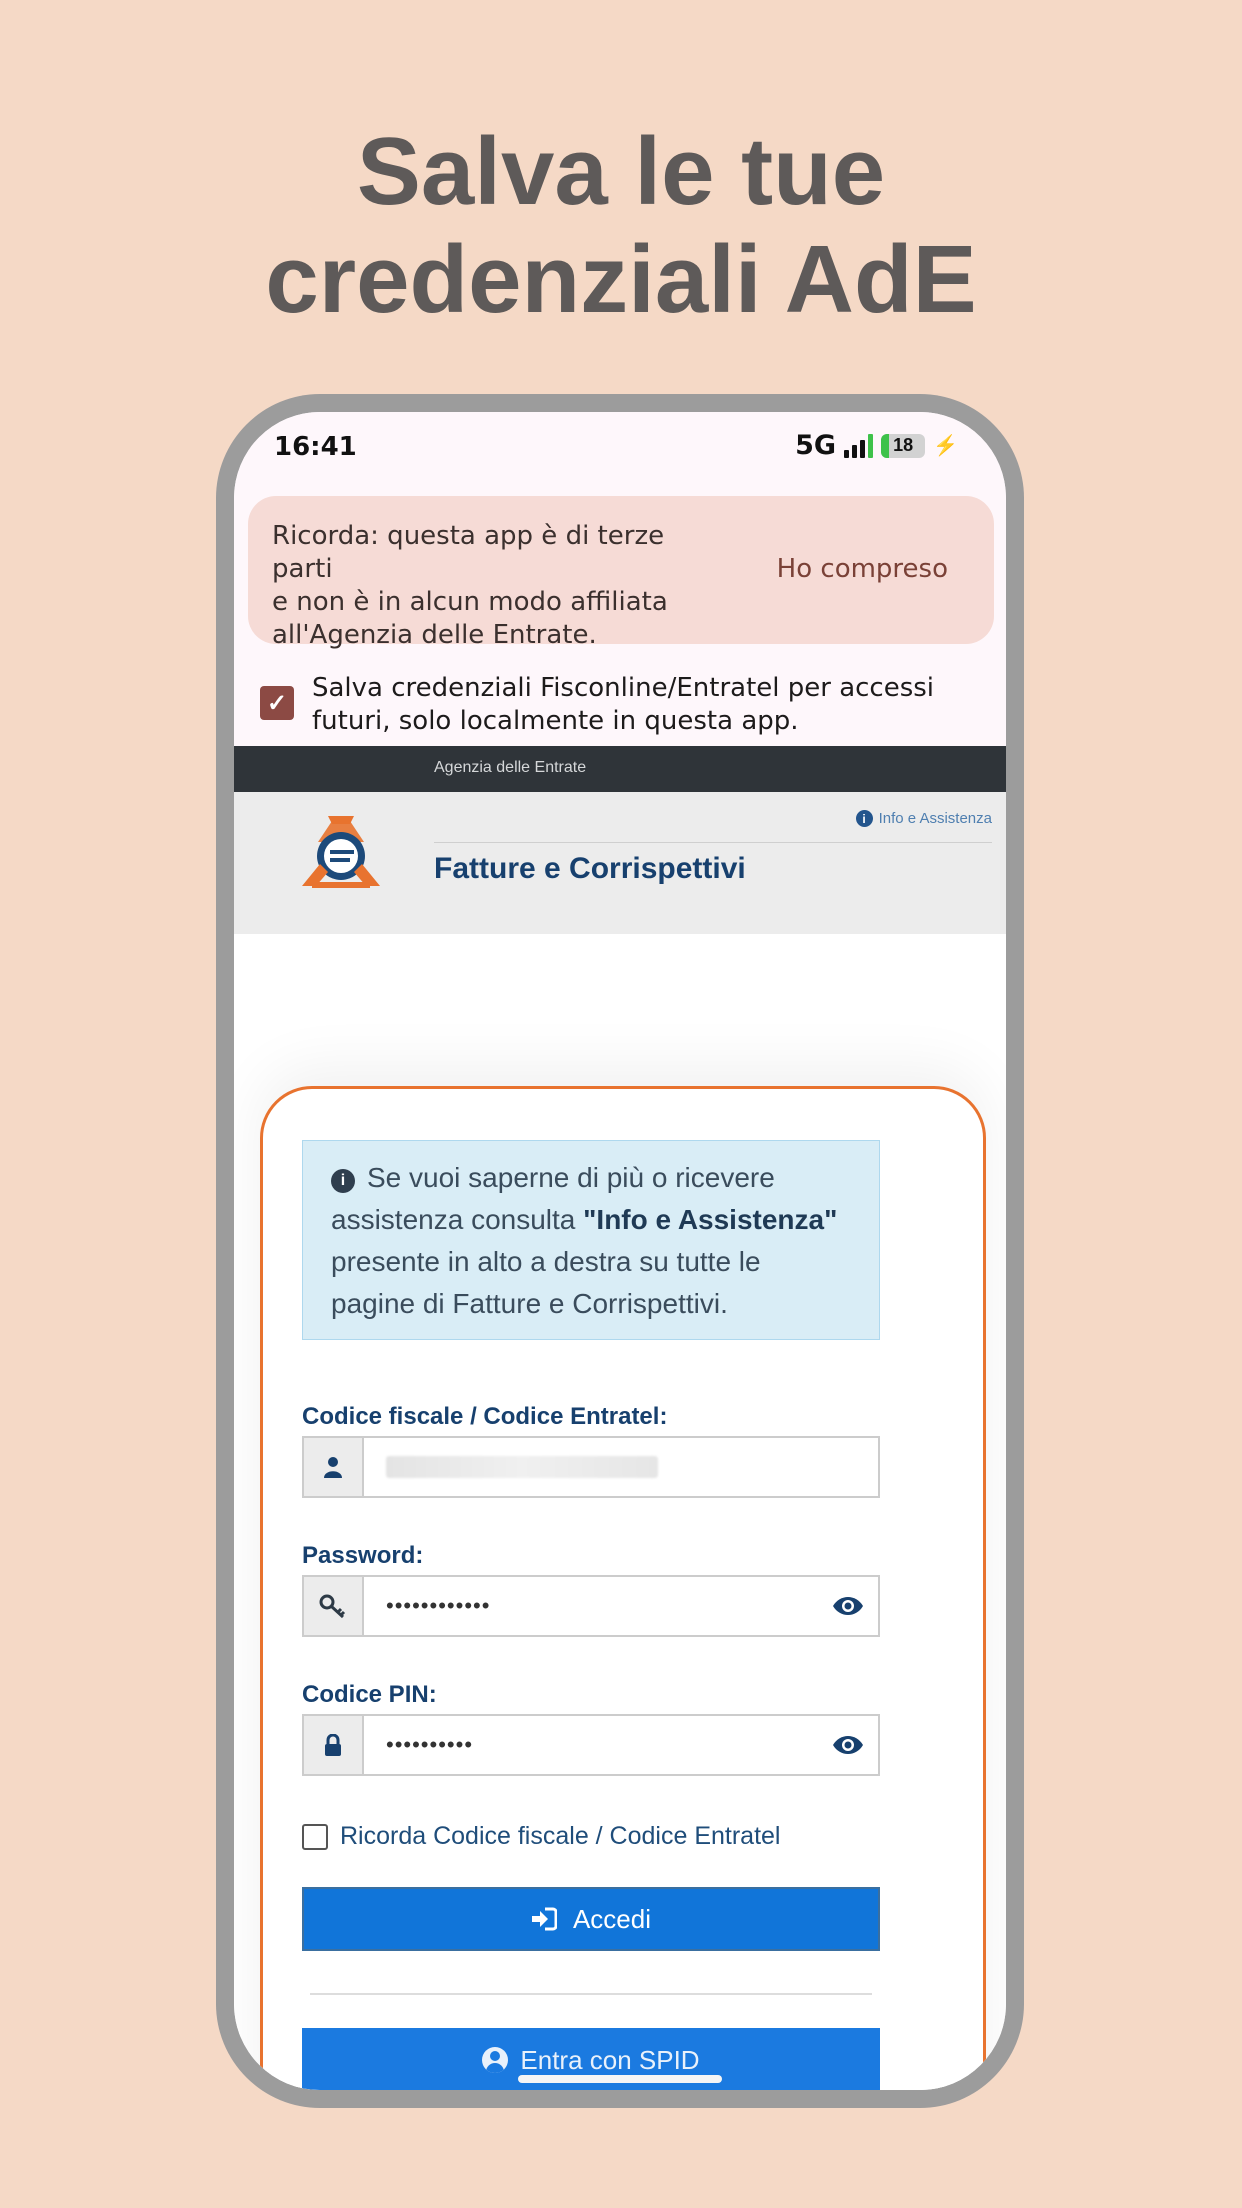 The image size is (1242, 2208). What do you see at coordinates (430, 1744) in the screenshot?
I see `pin-value: ••••••••••` at bounding box center [430, 1744].